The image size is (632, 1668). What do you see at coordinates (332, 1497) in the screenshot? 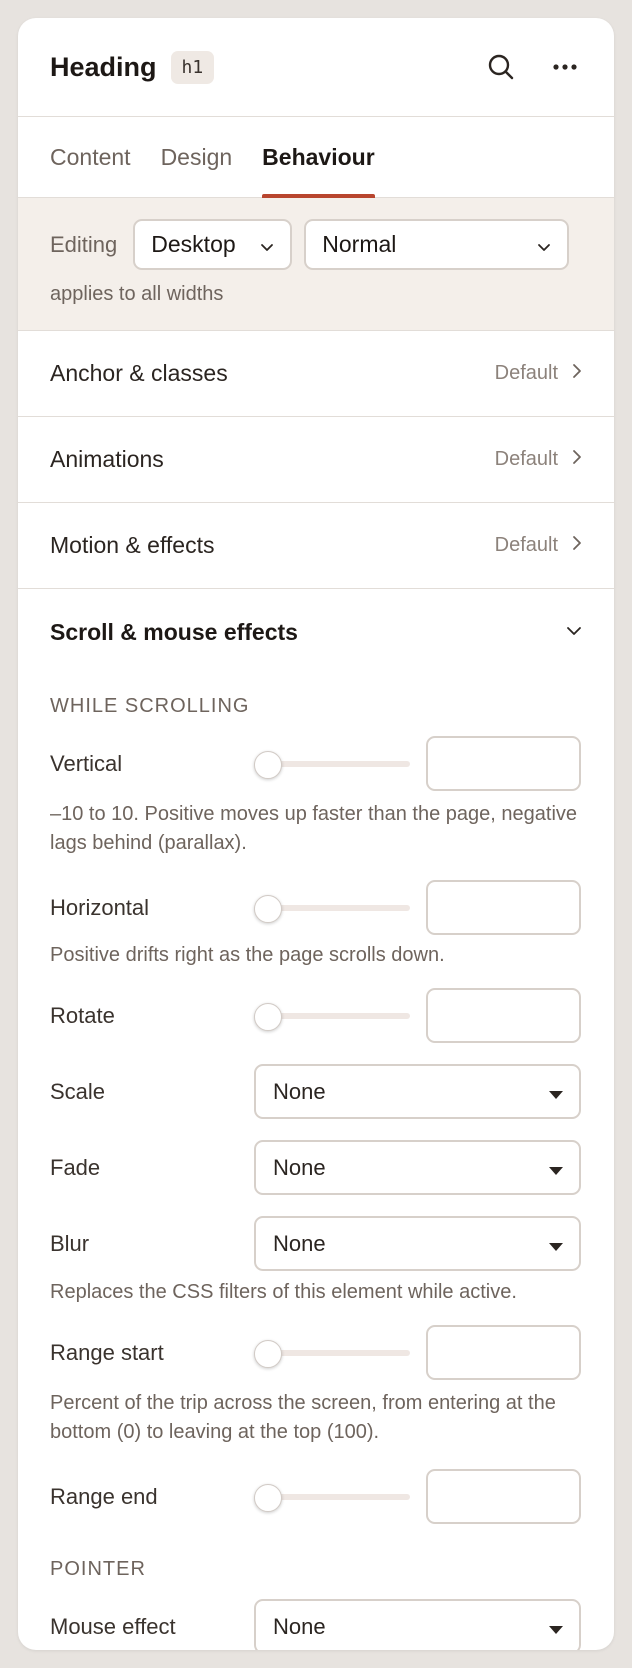
I see `range-end-slider` at bounding box center [332, 1497].